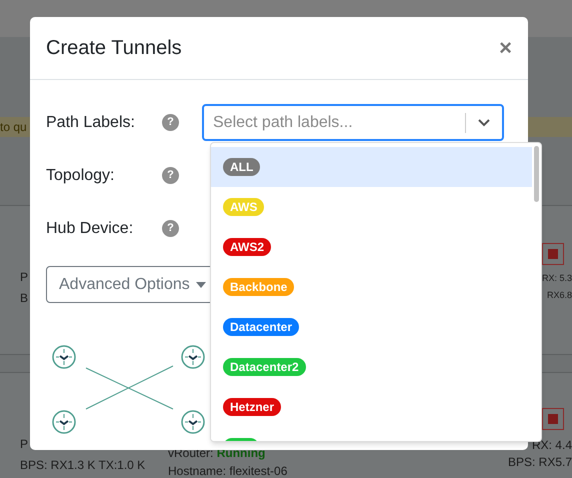 The width and height of the screenshot is (572, 478). I want to click on label-tag: Hetzner, so click(252, 407).